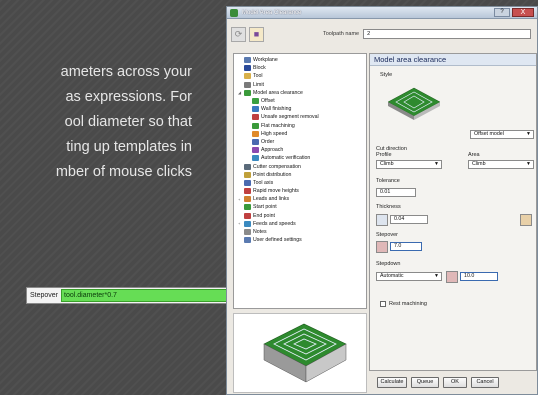 Image resolution: width=538 pixels, height=395 pixels. I want to click on library-book-icon: ■, so click(256, 34).